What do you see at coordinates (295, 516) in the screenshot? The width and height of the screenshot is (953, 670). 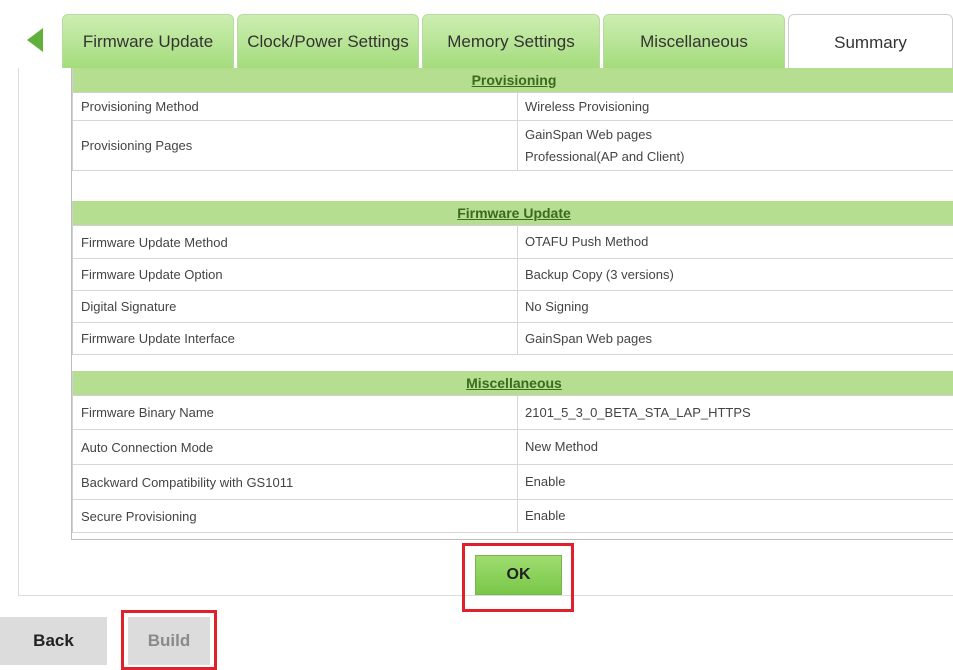 I see `row-label: Secure Provisioning` at bounding box center [295, 516].